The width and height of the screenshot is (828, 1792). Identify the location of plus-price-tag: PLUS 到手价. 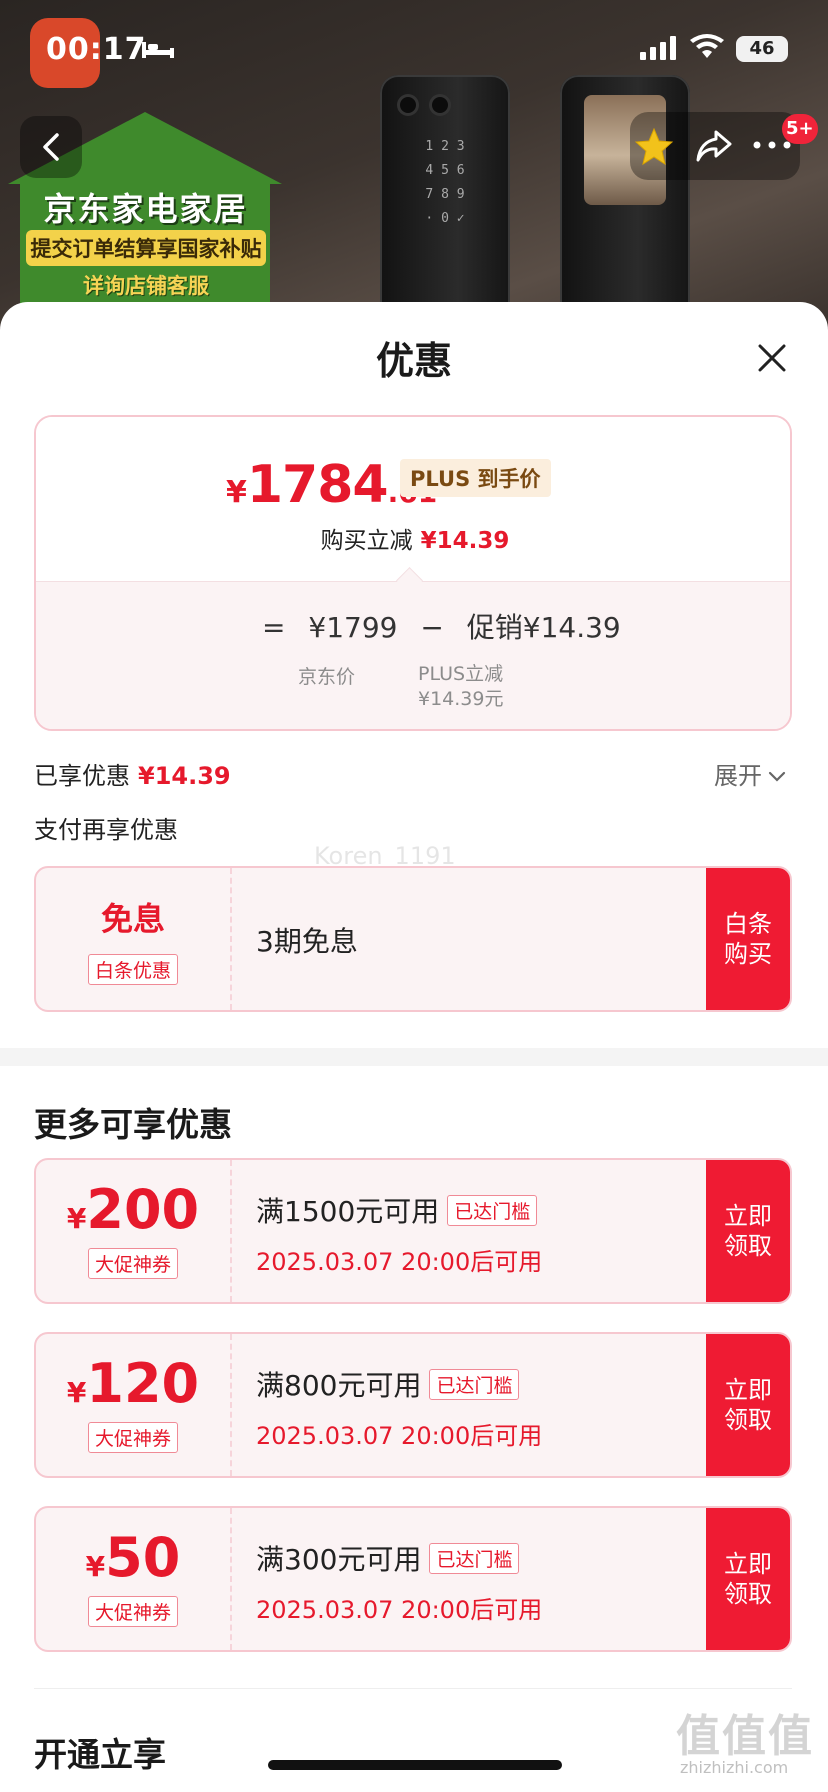
(475, 478).